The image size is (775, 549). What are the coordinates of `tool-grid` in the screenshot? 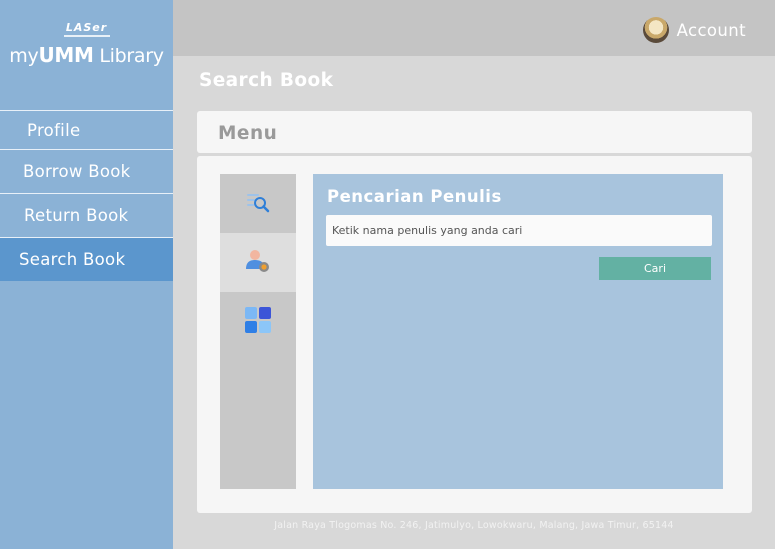 It's located at (258, 321).